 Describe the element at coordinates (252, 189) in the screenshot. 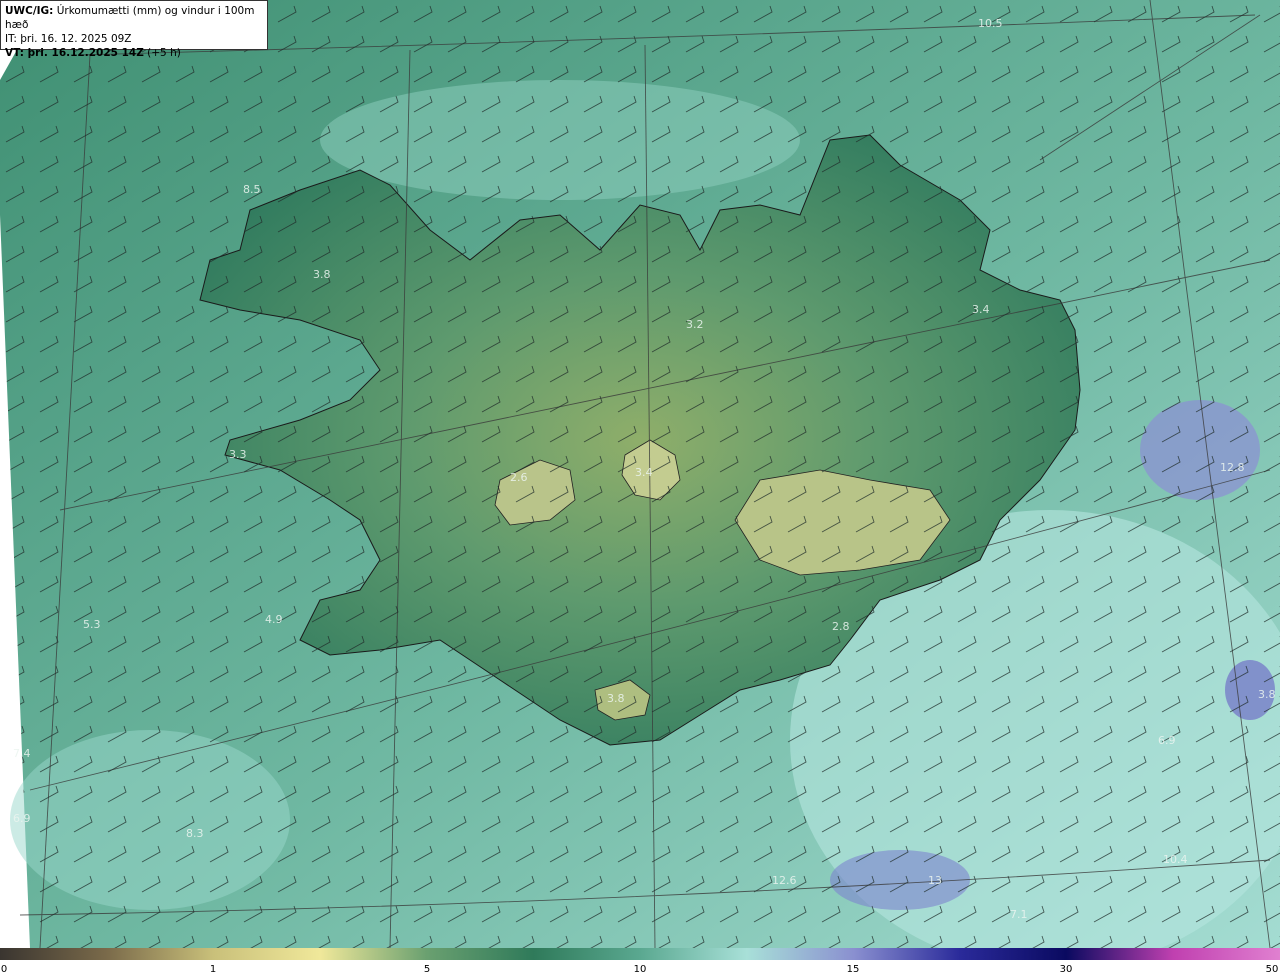

I see `map-value-label: 8.5` at that location.